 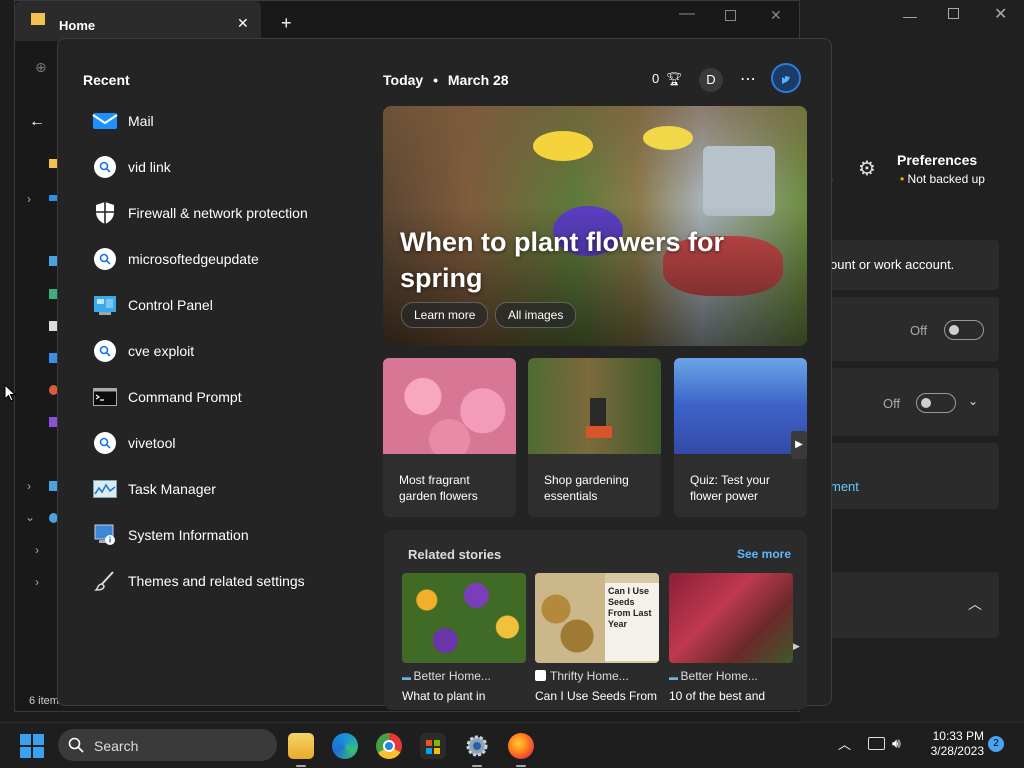 I want to click on setting-row-4: ︿, so click(x=914, y=605).